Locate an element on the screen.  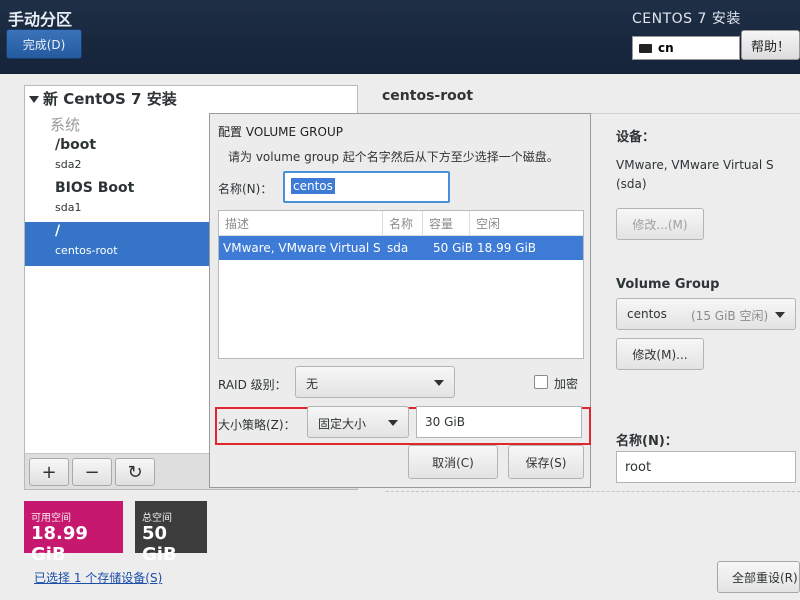
column-header-free: 空闲 is located at coordinates (526, 223).